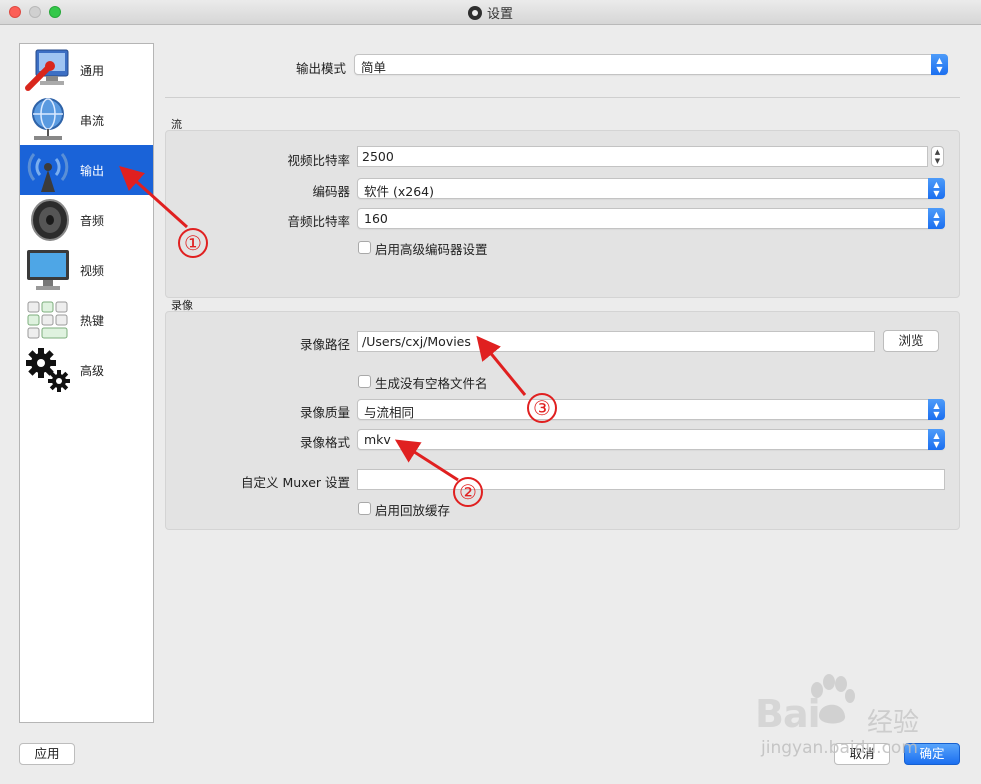 Image resolution: width=981 pixels, height=784 pixels. Describe the element at coordinates (642, 156) in the screenshot. I see `video-bitrate-input: 2500` at that location.